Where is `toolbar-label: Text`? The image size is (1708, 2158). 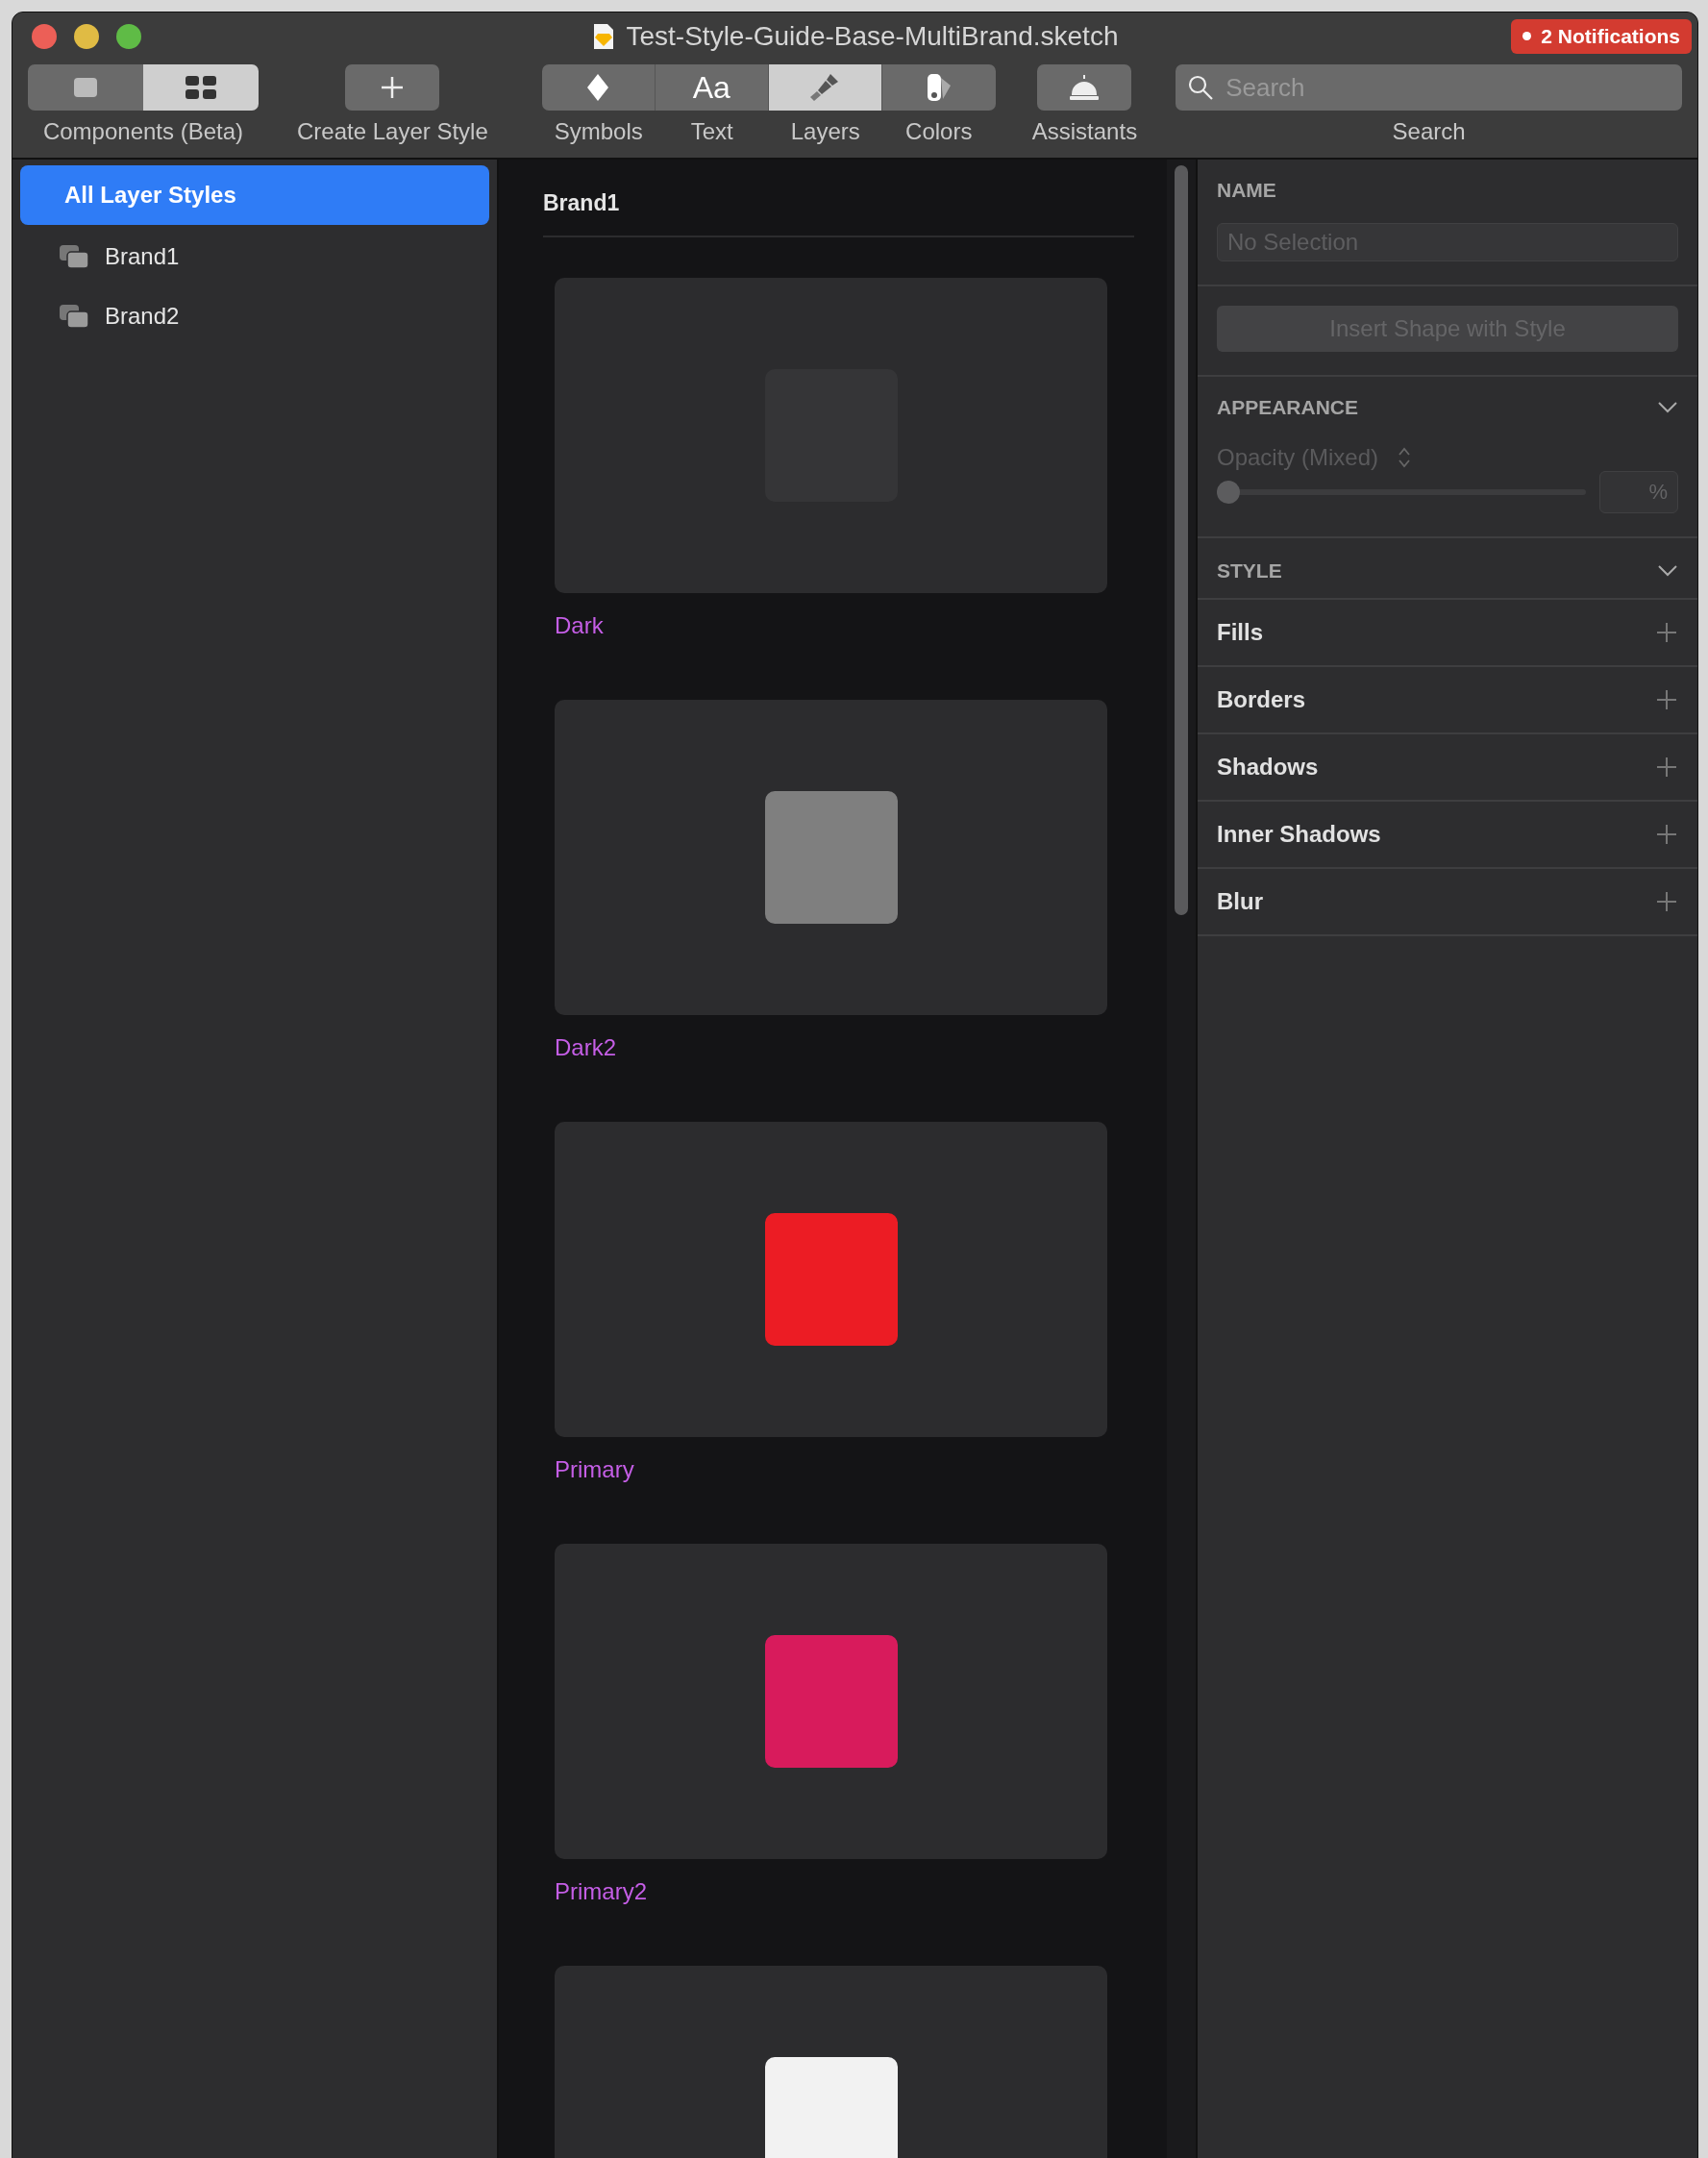 toolbar-label: Text is located at coordinates (711, 131).